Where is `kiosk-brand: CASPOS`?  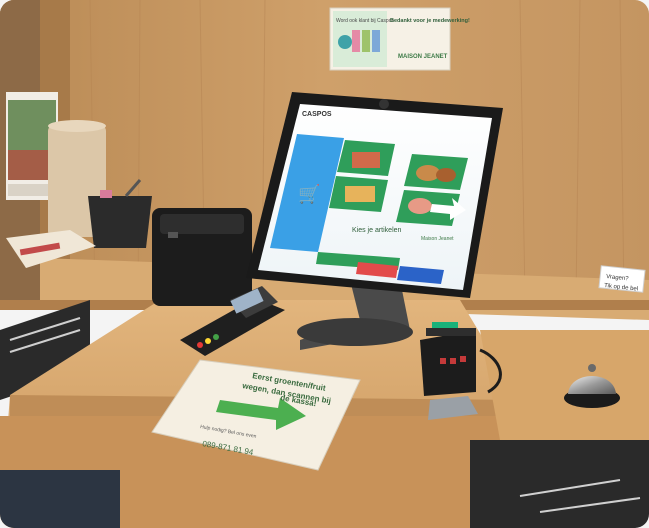
kiosk-brand: CASPOS is located at coordinates (317, 114).